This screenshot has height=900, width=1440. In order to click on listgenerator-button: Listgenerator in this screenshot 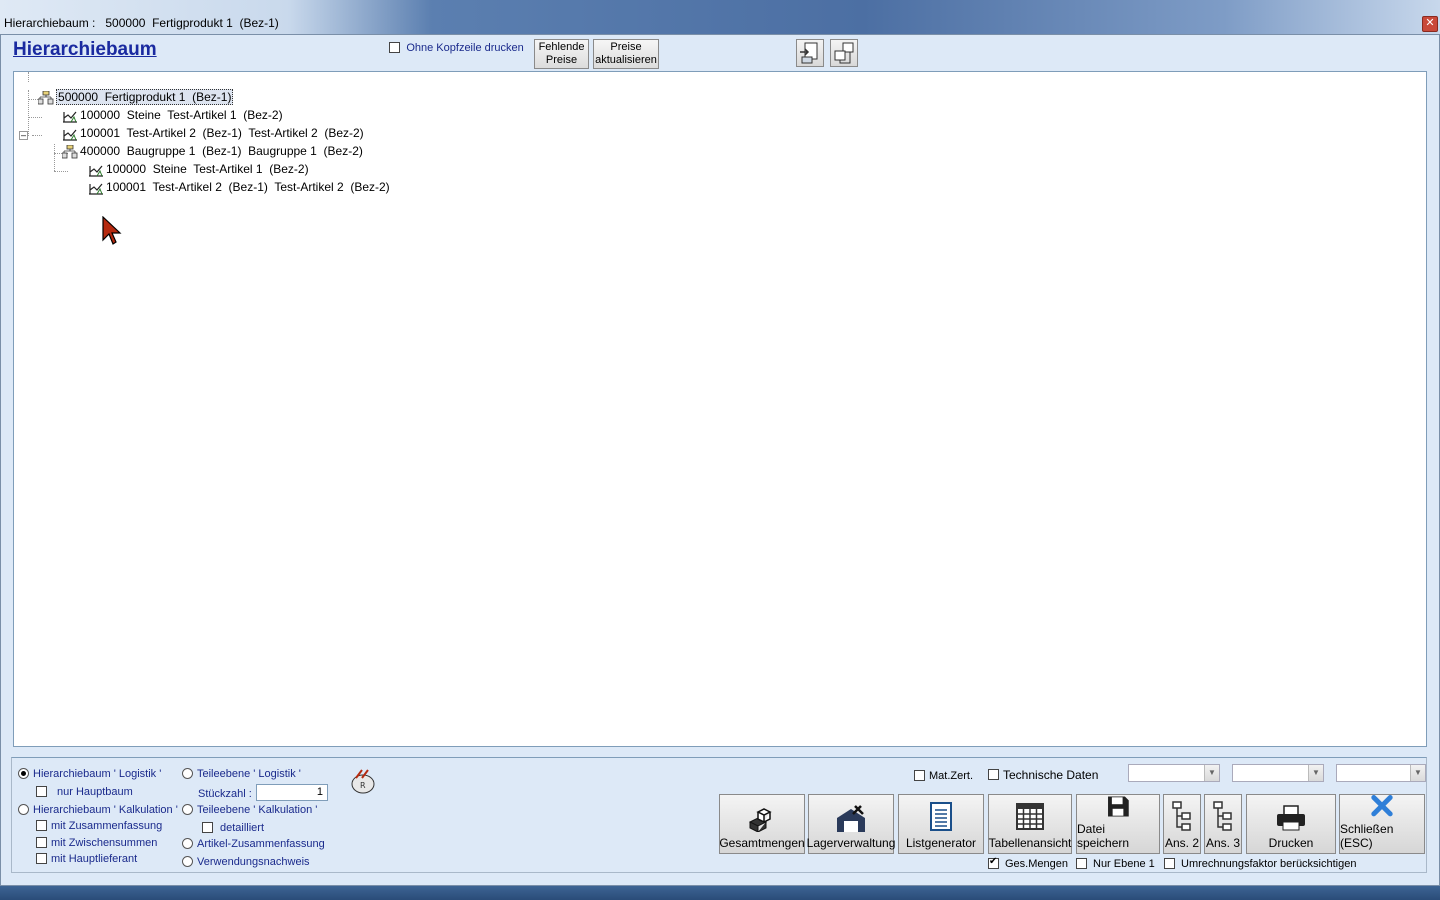, I will do `click(941, 824)`.